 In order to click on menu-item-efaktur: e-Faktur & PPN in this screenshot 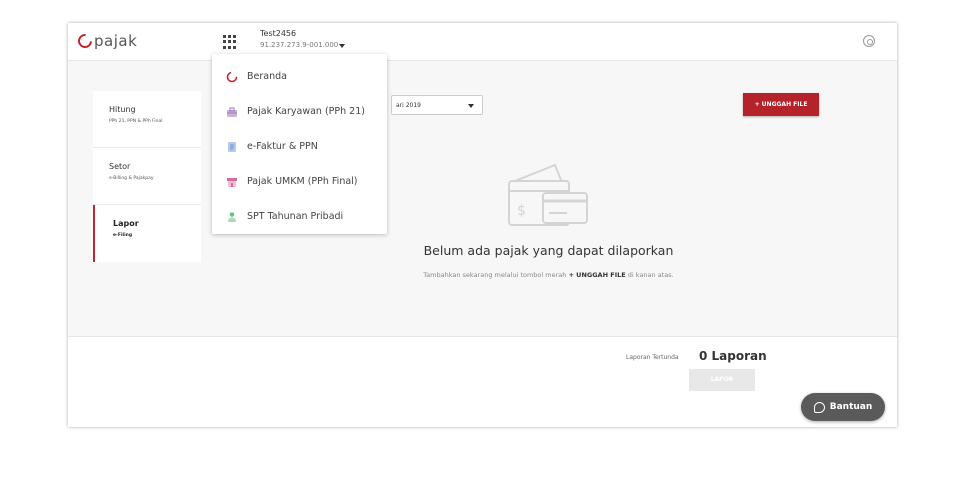, I will do `click(299, 146)`.